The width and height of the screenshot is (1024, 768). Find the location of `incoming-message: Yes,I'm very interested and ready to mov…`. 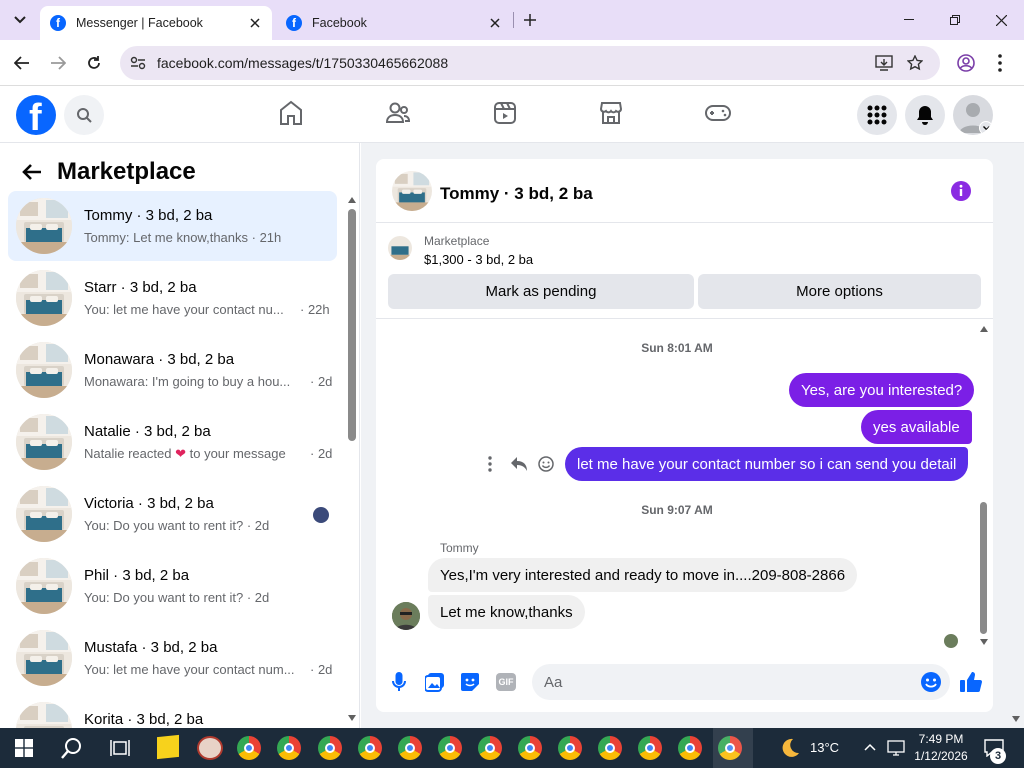

incoming-message: Yes,I'm very interested and ready to mov… is located at coordinates (643, 575).